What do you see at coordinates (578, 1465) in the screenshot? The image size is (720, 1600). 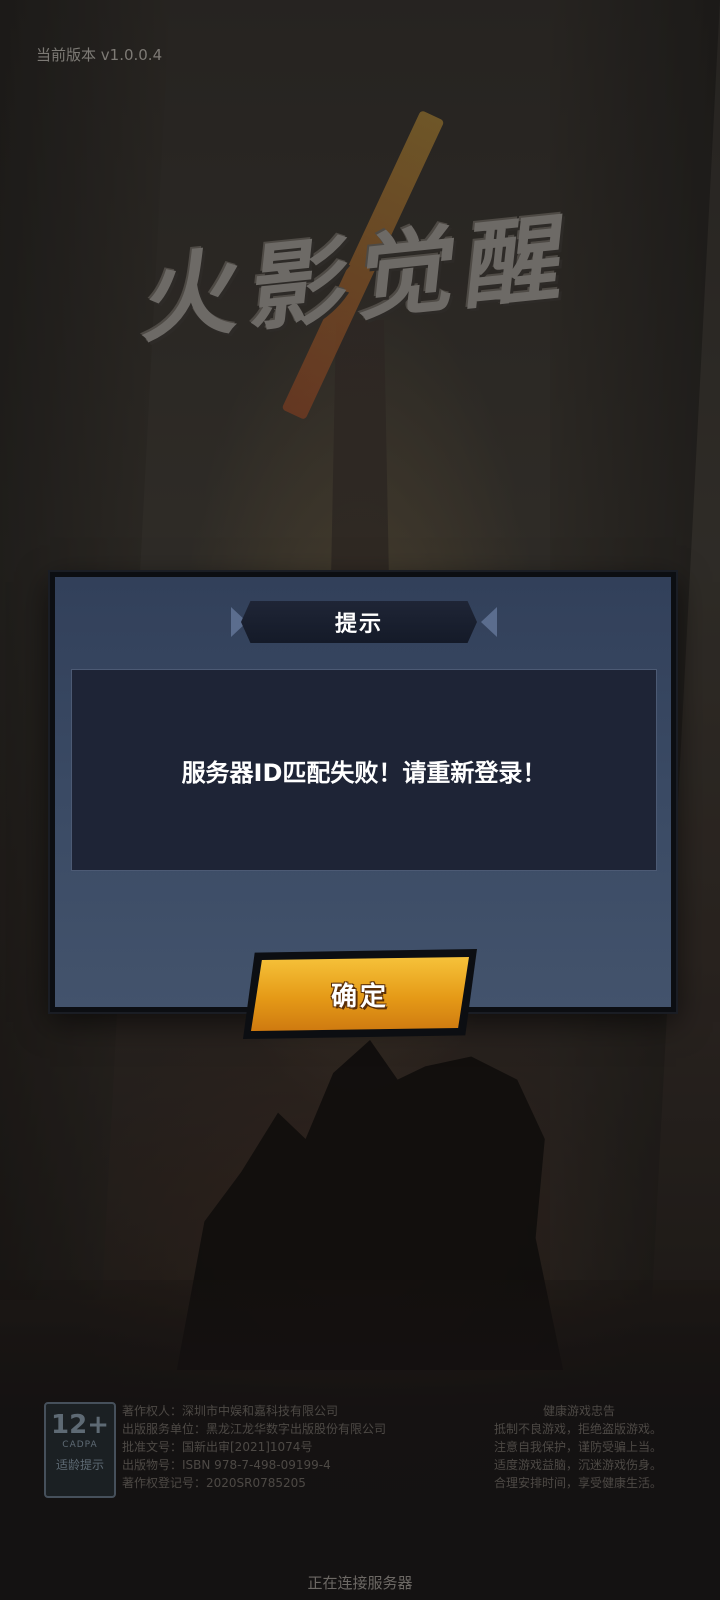 I see `health-notice-line: 适度游戏益脑，沉迷游戏伤身。` at bounding box center [578, 1465].